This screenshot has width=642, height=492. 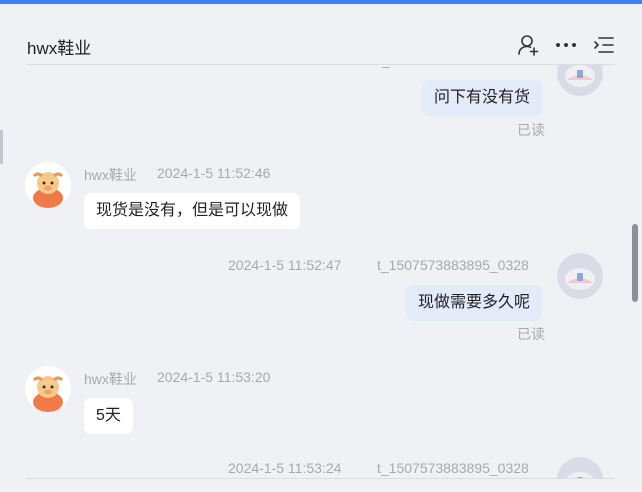 I want to click on chat-header: hwx鞋业, so click(x=321, y=34).